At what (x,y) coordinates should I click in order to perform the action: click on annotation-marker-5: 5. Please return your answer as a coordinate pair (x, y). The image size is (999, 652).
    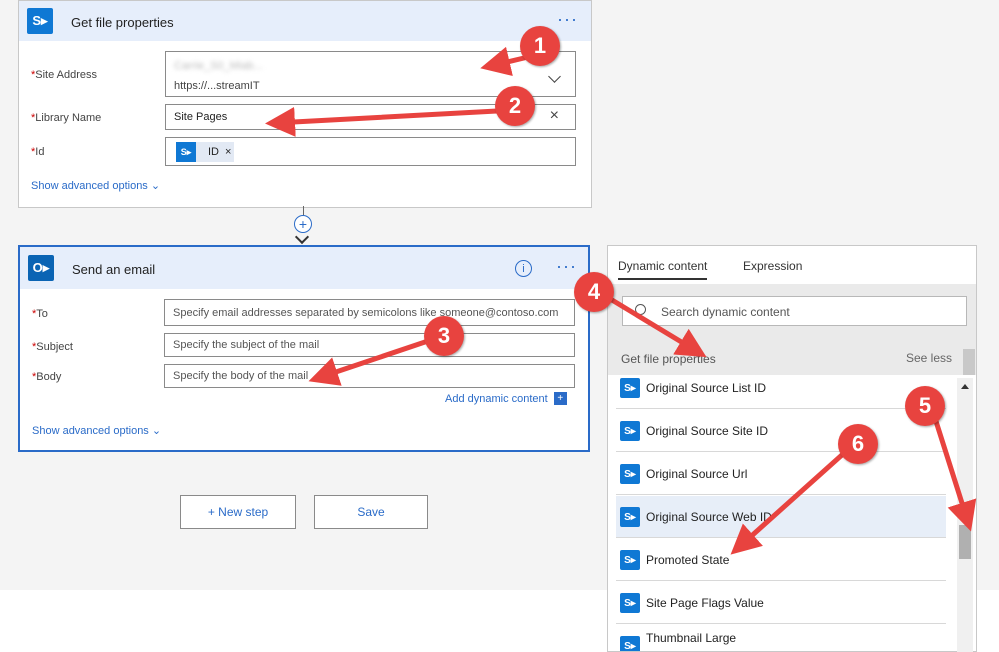
    Looking at the image, I should click on (925, 406).